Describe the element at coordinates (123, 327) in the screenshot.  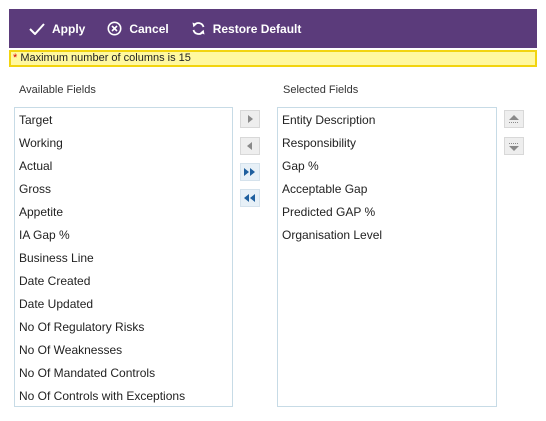
I see `list-item: No Of Regulatory Risks` at that location.